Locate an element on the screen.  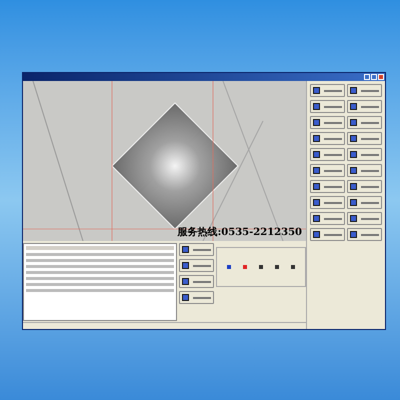
maximize-icon is located at coordinates (374, 77).